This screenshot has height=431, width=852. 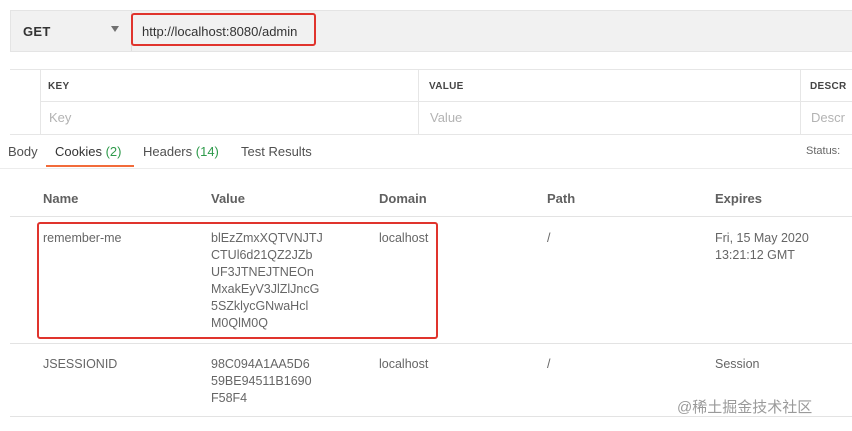 What do you see at coordinates (90, 166) in the screenshot?
I see `active-tab-indicator` at bounding box center [90, 166].